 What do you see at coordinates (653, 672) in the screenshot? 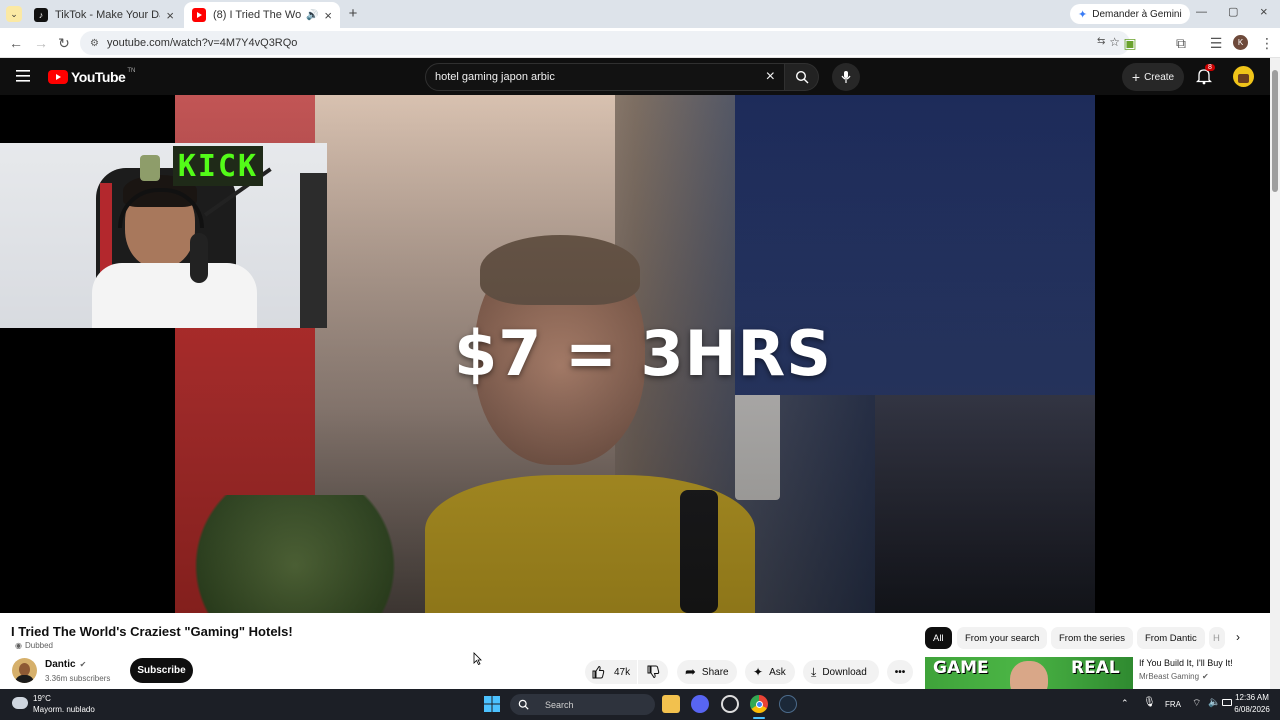
I see `dislike-button` at bounding box center [653, 672].